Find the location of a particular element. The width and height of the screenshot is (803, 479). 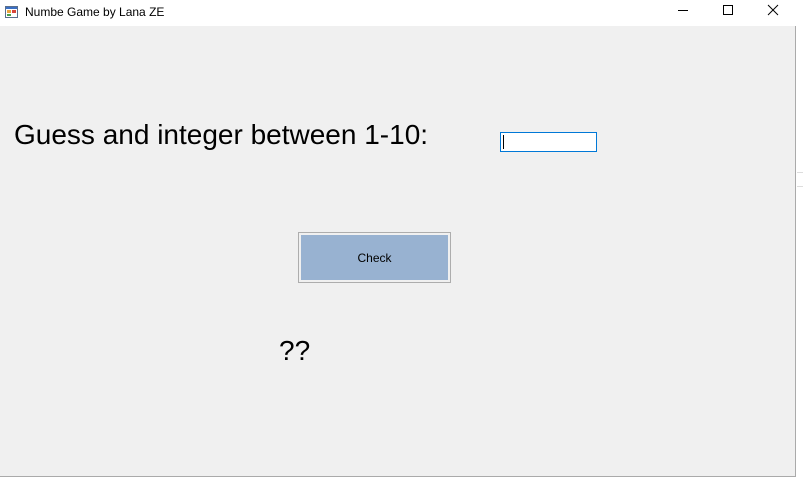

window-title: Numbe Game by Lana ZE is located at coordinates (95, 12).